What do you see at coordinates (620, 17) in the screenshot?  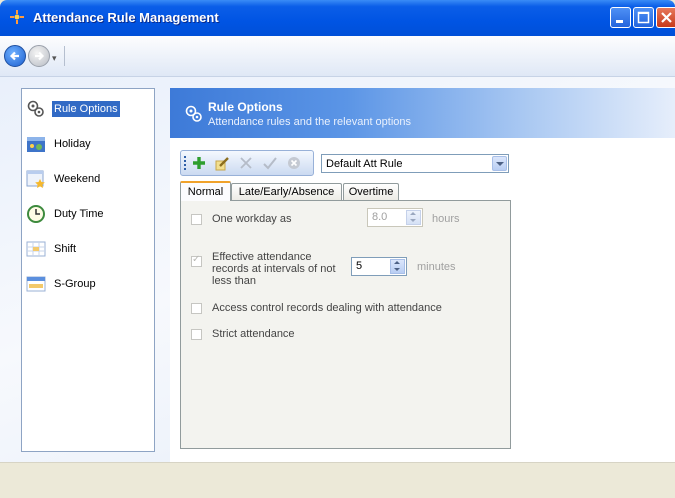 I see `minimize-button` at bounding box center [620, 17].